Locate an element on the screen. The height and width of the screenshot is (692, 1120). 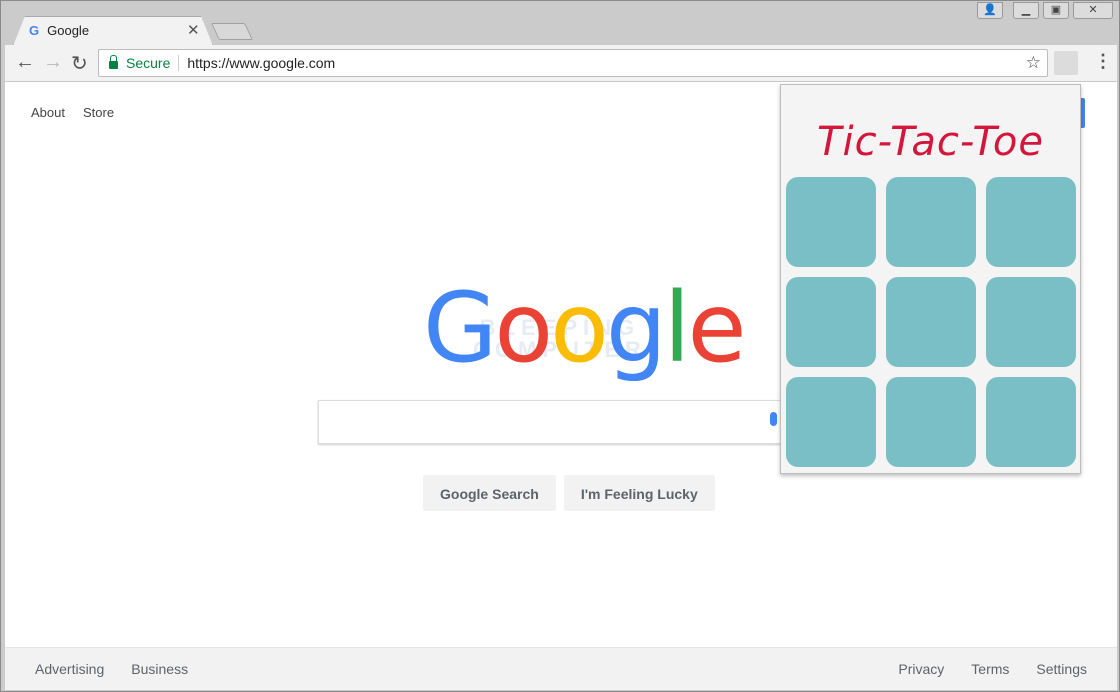
tab-label-wrap: G Google is located at coordinates (59, 30).